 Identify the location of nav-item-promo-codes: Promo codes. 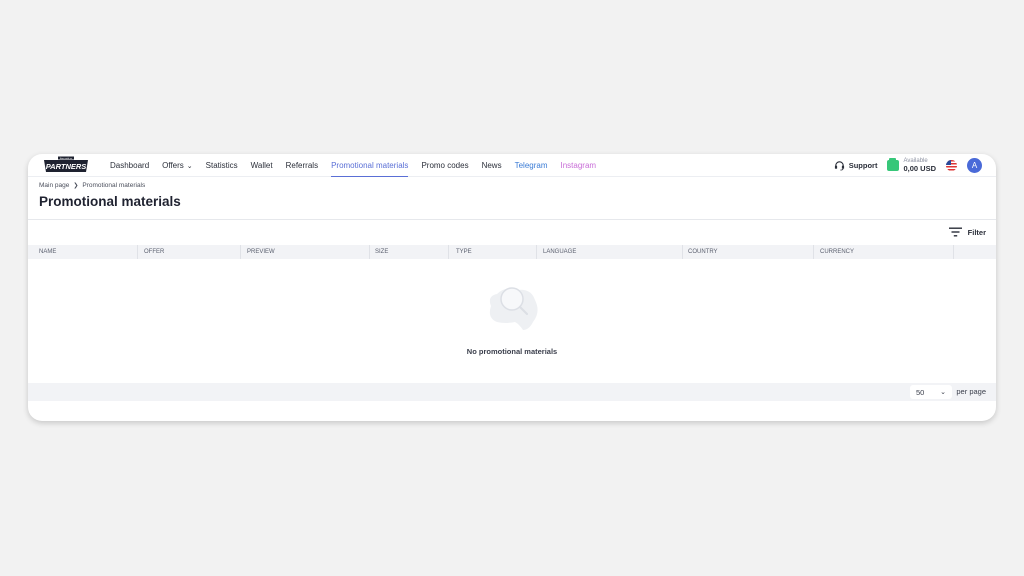
(444, 165).